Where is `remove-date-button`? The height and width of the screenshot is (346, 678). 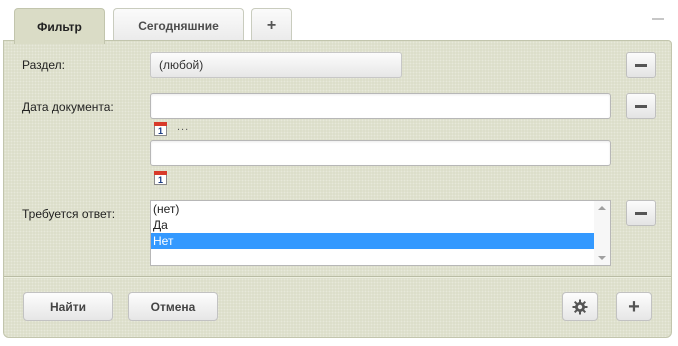
remove-date-button is located at coordinates (641, 106).